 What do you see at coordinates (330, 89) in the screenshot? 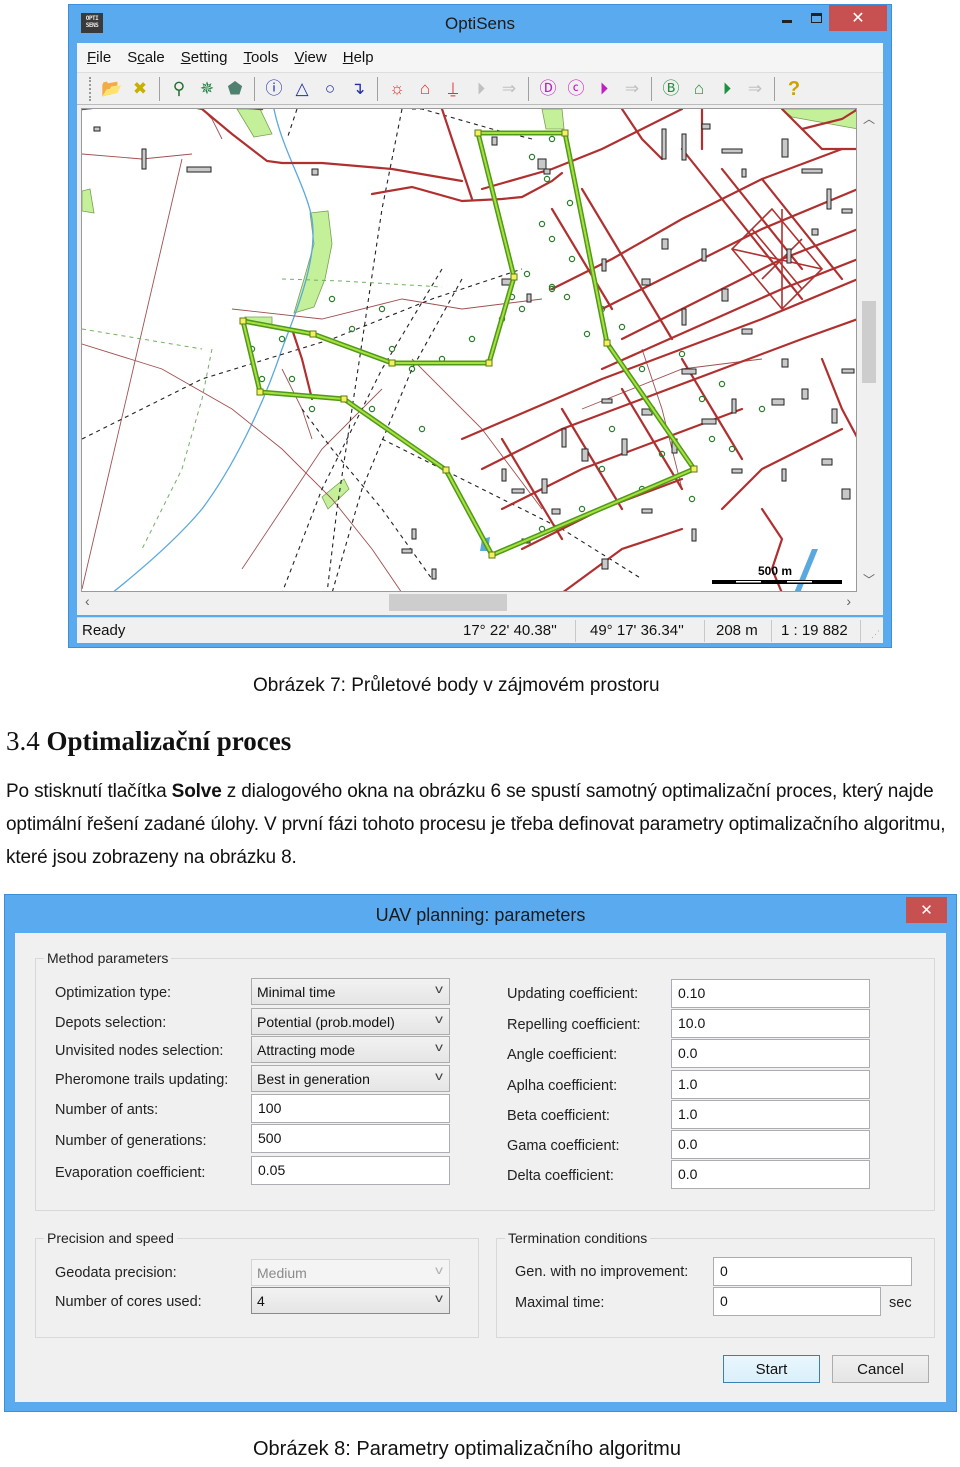
I see `circle-button: ○` at bounding box center [330, 89].